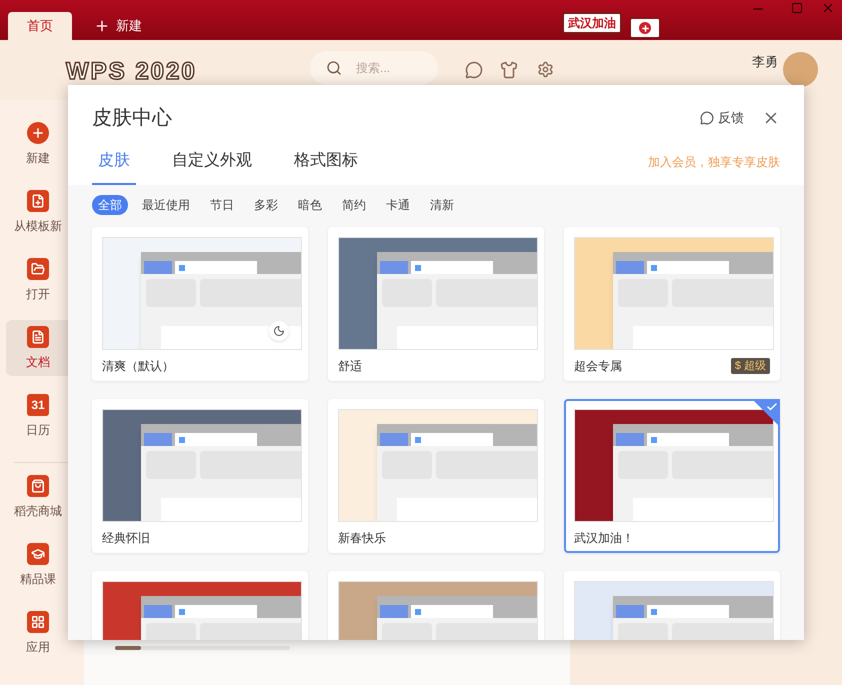  Describe the element at coordinates (212, 167) in the screenshot. I see `tab: 自定义外观` at that location.